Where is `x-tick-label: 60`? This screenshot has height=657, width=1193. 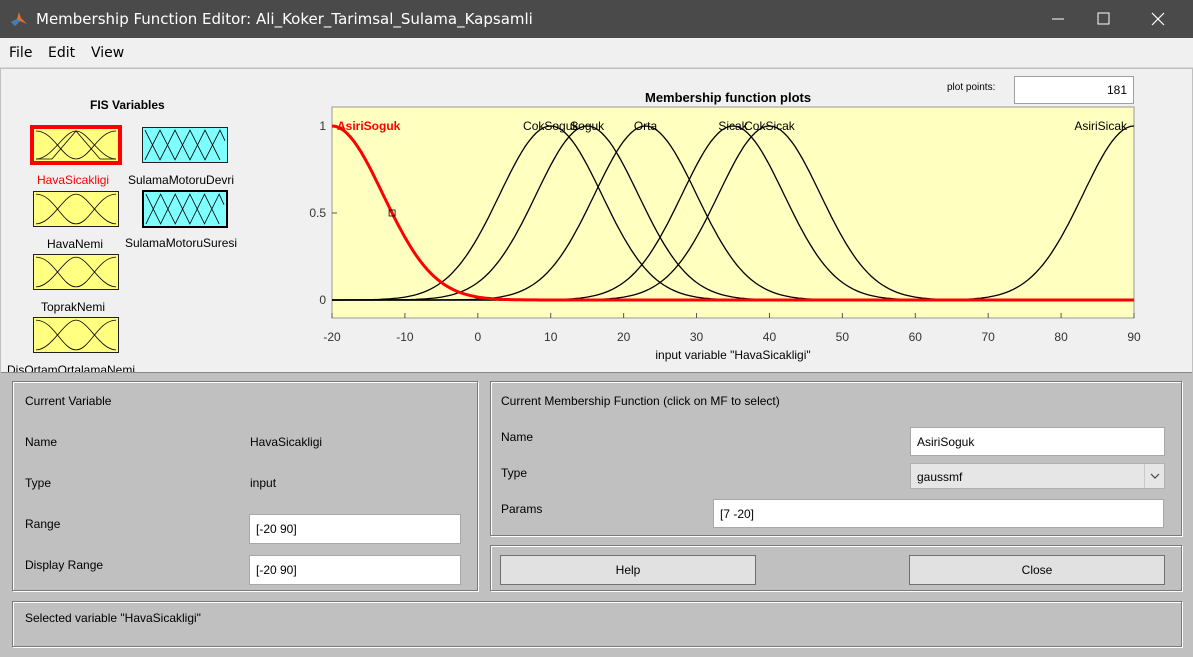 x-tick-label: 60 is located at coordinates (916, 337).